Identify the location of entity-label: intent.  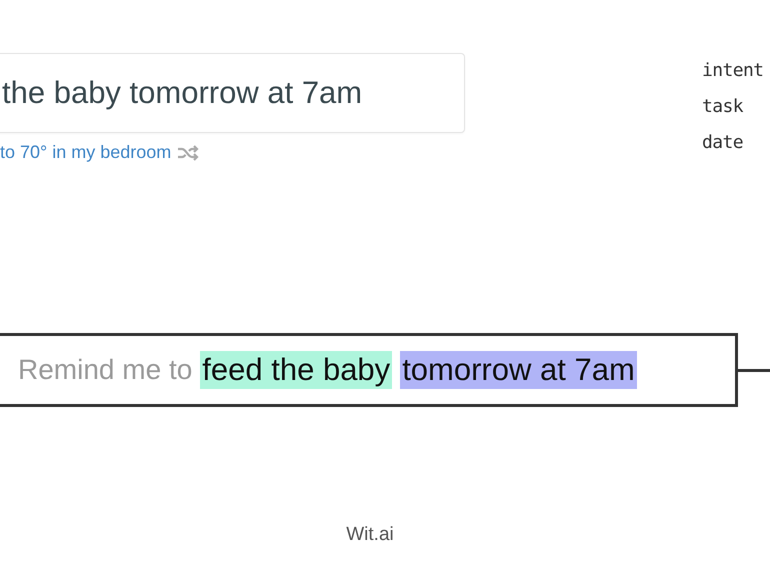
(733, 71).